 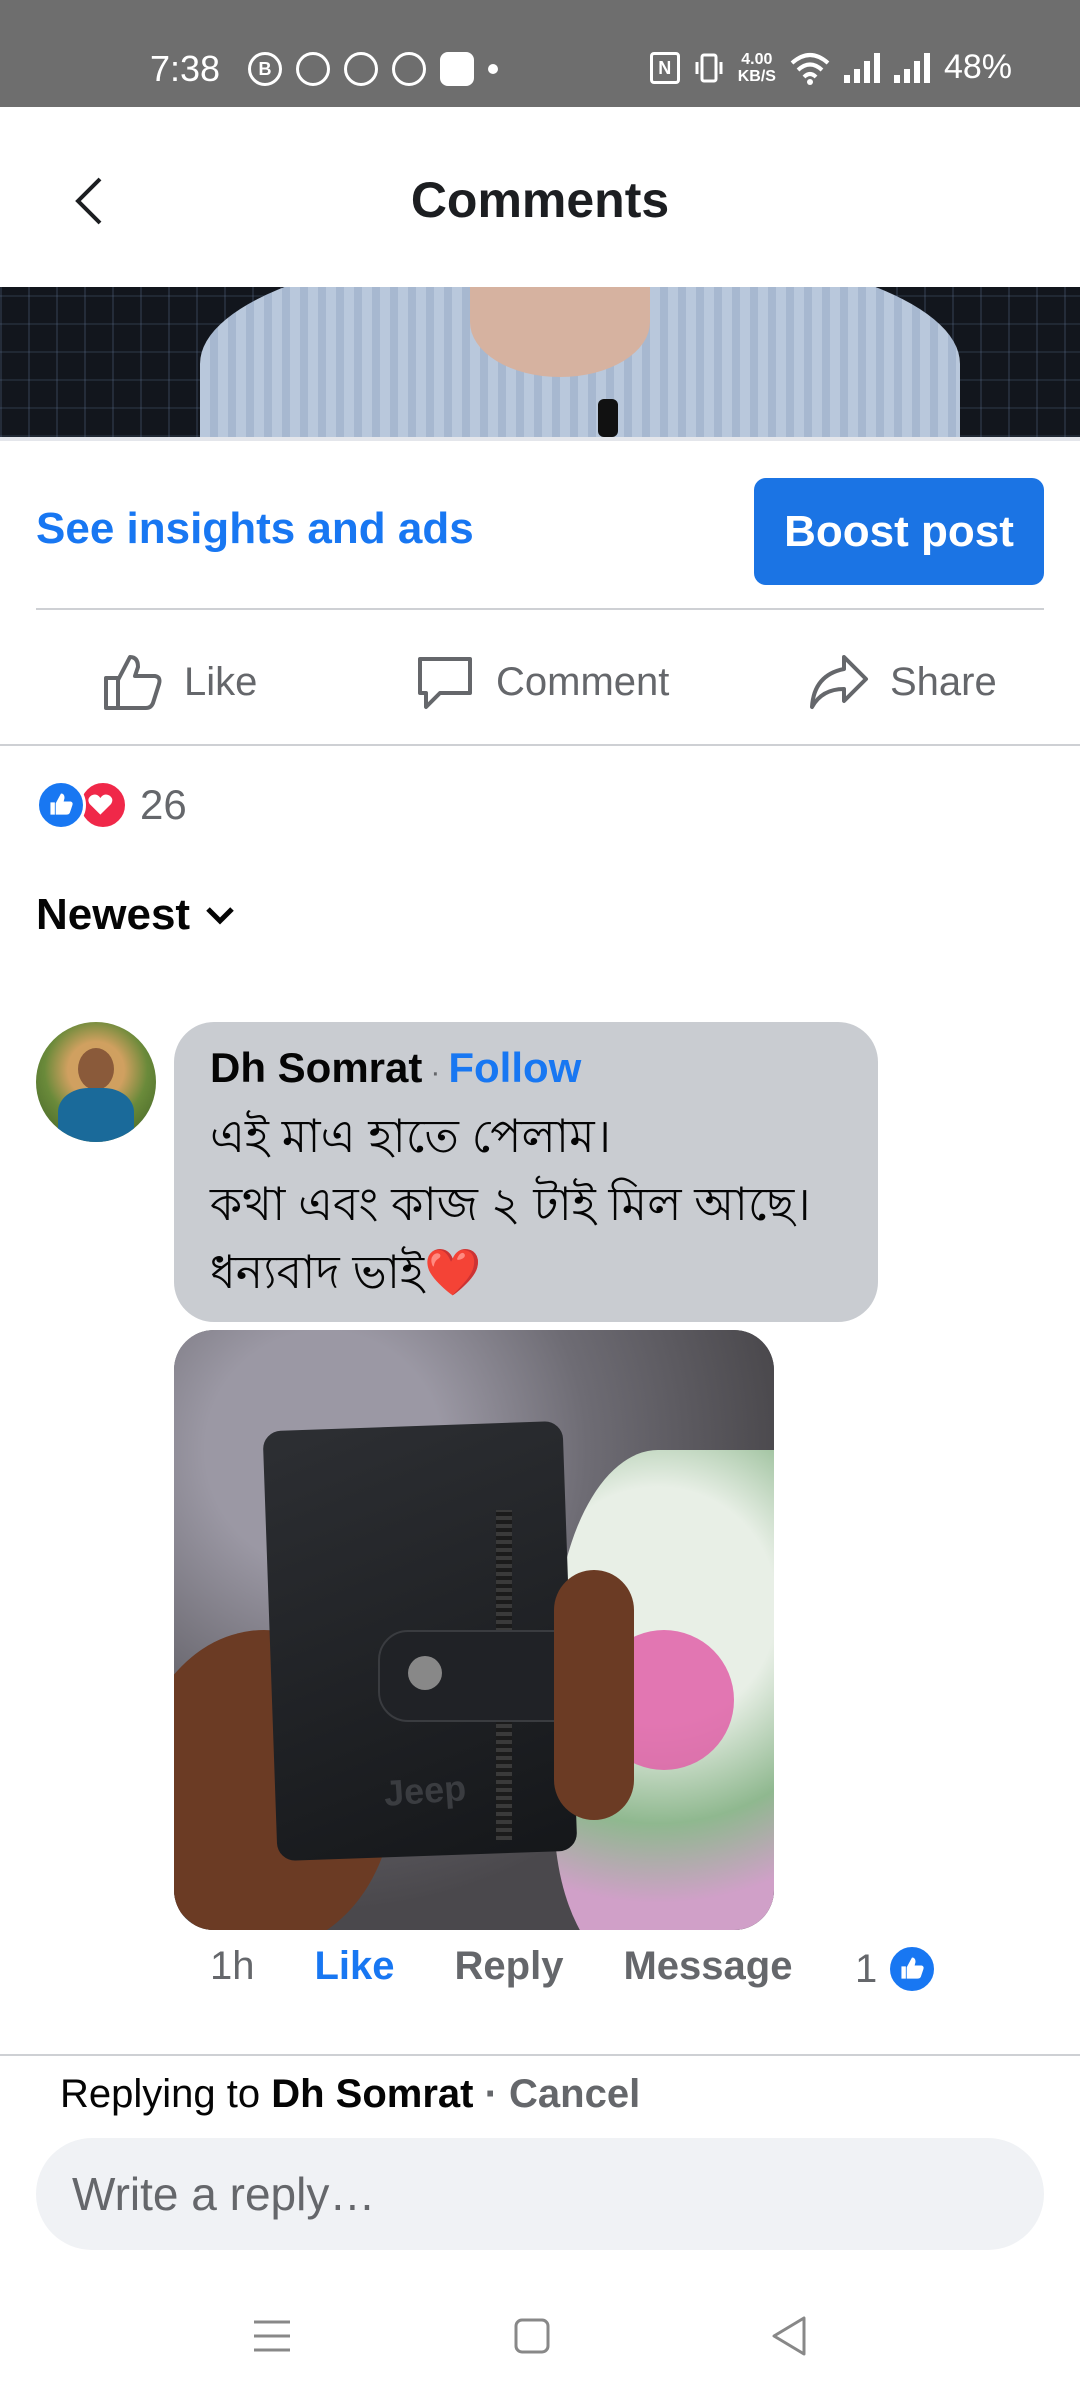 What do you see at coordinates (493, 69) in the screenshot?
I see `more-notifications-icon` at bounding box center [493, 69].